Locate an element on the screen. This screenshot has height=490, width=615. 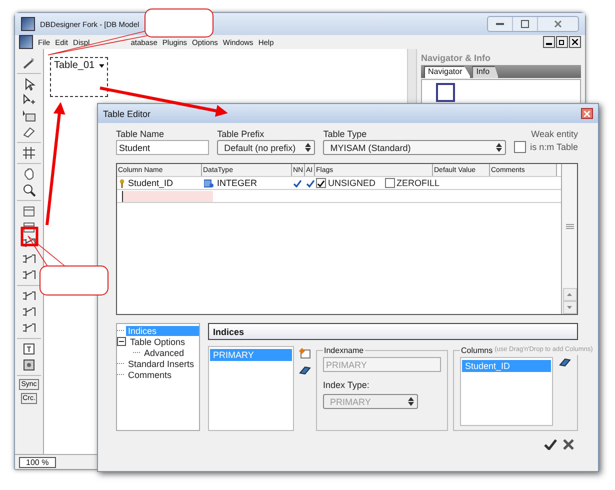
section-header: Indices is located at coordinates (393, 331).